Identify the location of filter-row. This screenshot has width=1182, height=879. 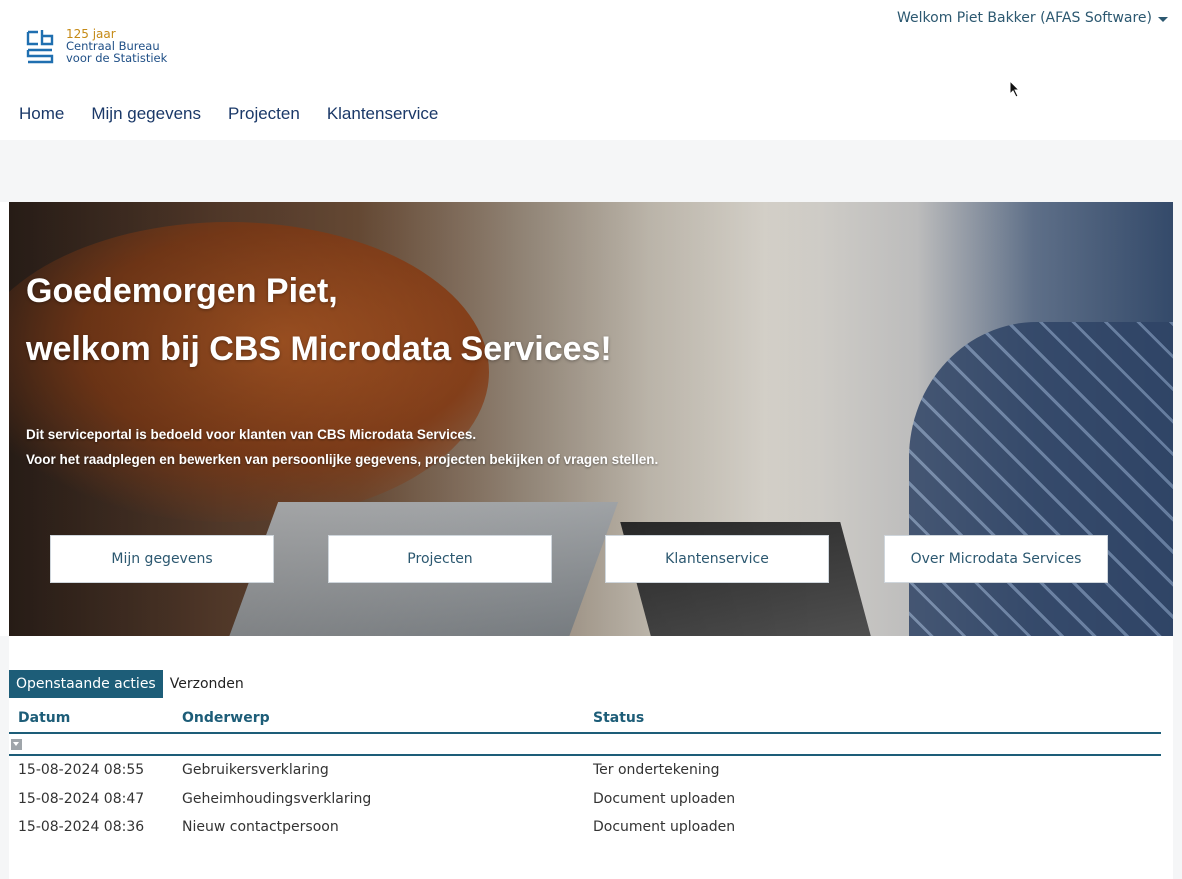
(585, 745).